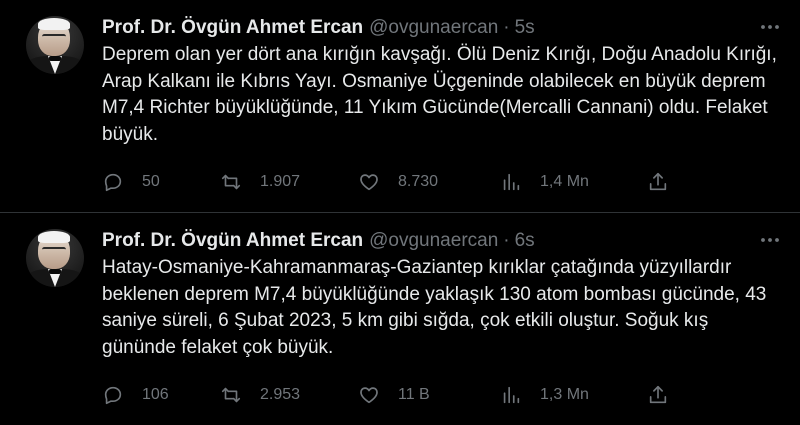 This screenshot has width=800, height=425. What do you see at coordinates (280, 394) in the screenshot?
I see `retweet-count: 2.953` at bounding box center [280, 394].